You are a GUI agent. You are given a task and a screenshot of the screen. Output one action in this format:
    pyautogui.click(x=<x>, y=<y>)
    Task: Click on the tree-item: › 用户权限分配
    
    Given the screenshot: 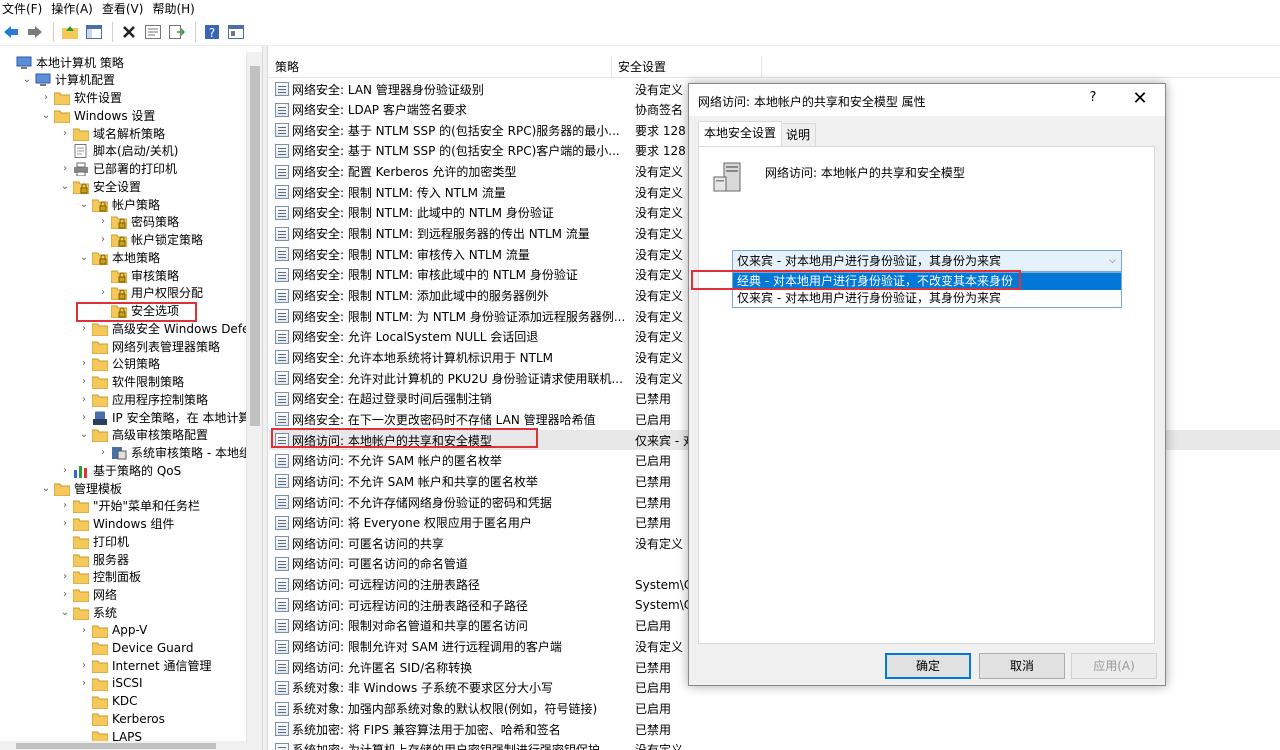 What is the action you would take?
    pyautogui.click(x=150, y=293)
    